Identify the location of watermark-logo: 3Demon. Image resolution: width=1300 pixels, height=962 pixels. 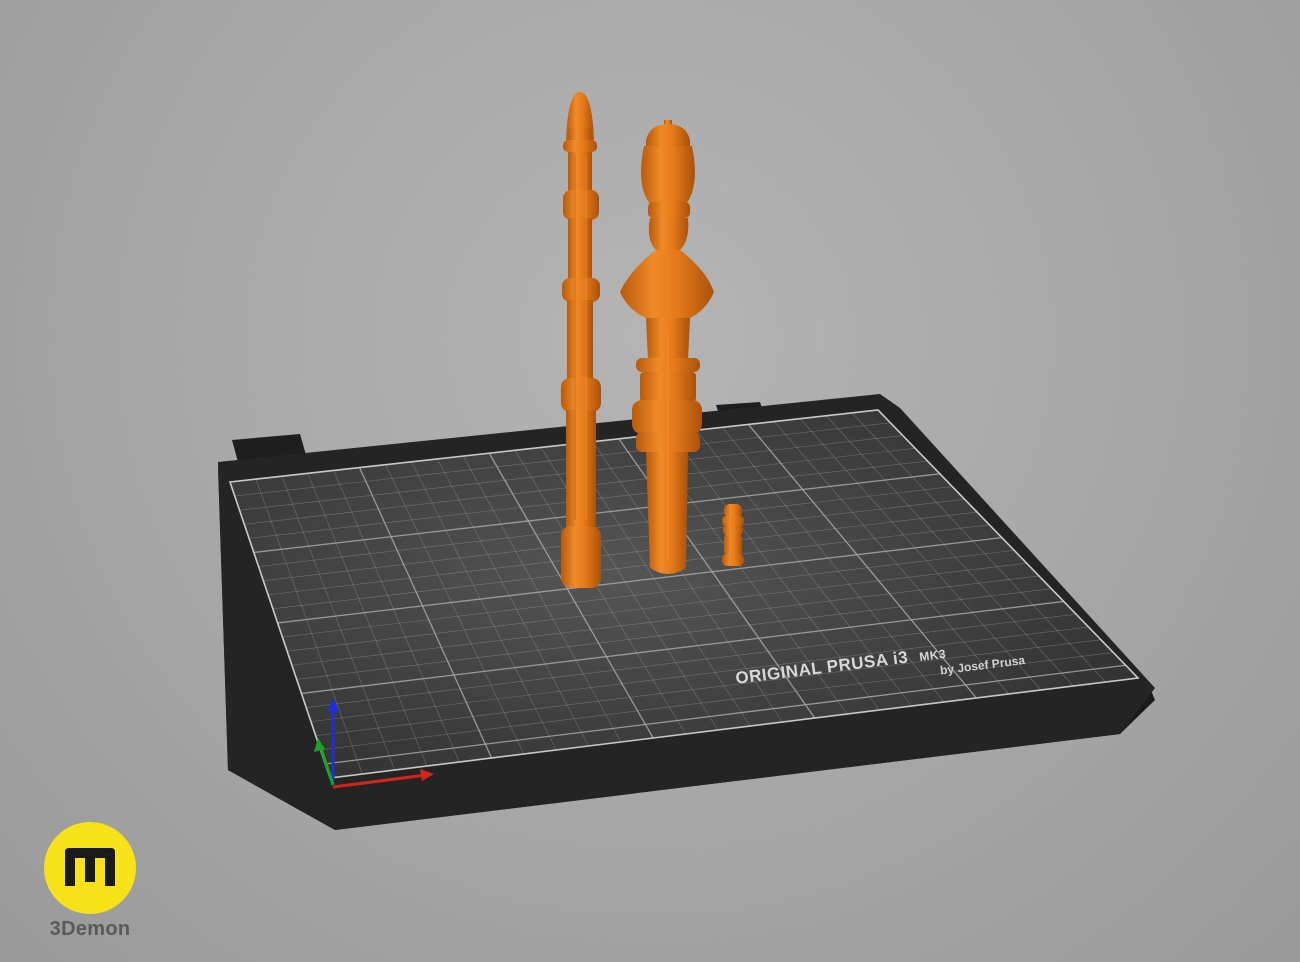
(90, 881).